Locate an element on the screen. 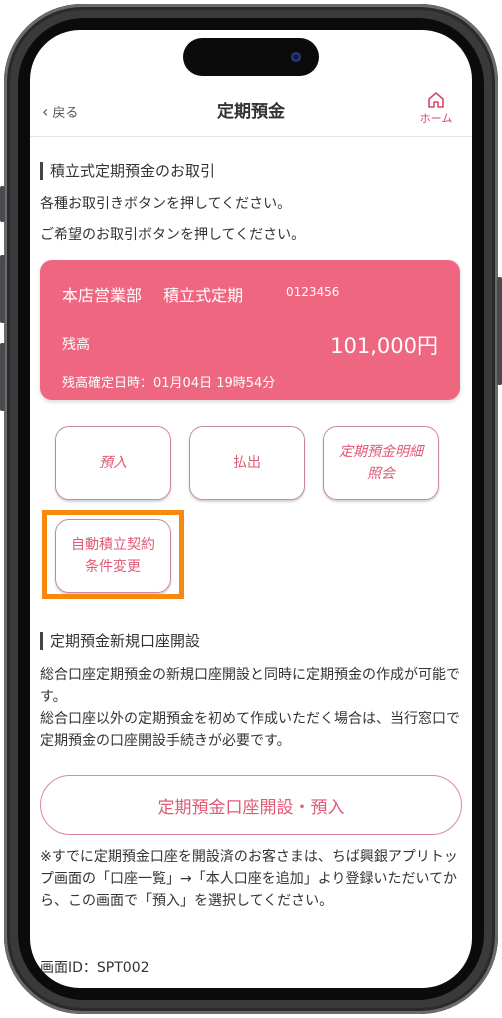  volume-down-button is located at coordinates (2, 377).